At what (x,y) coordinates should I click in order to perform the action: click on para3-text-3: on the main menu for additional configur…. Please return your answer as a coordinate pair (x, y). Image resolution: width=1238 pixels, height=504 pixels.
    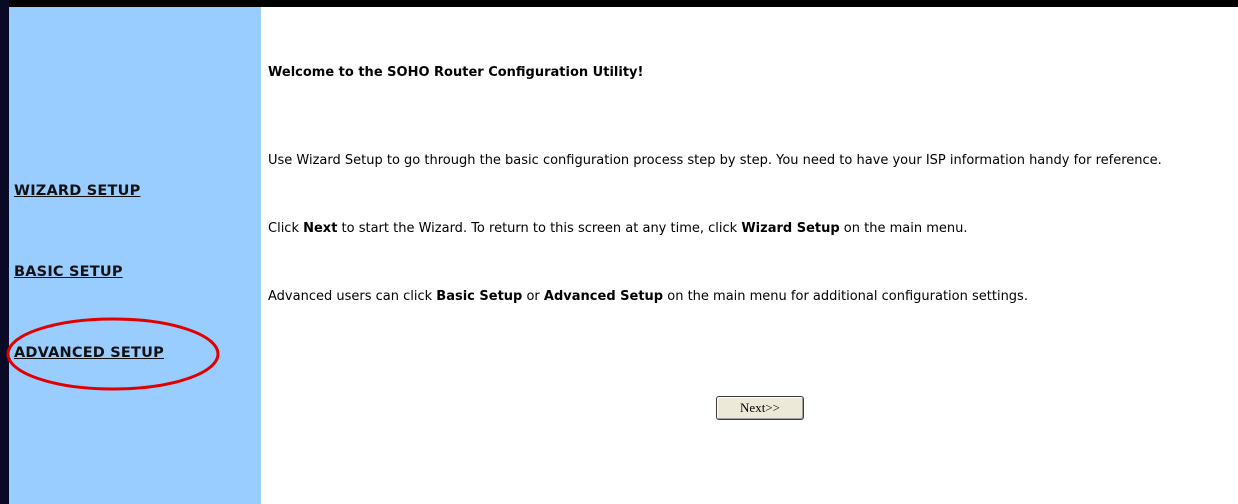
    Looking at the image, I should click on (845, 296).